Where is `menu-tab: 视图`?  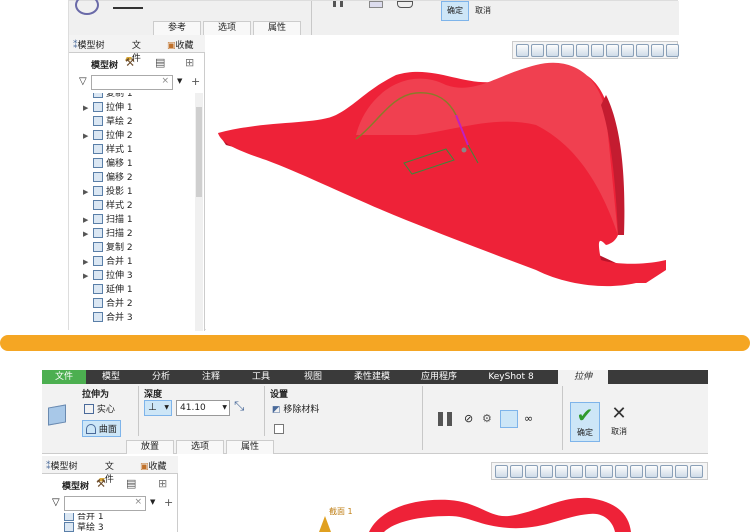 menu-tab: 视图 is located at coordinates (313, 377).